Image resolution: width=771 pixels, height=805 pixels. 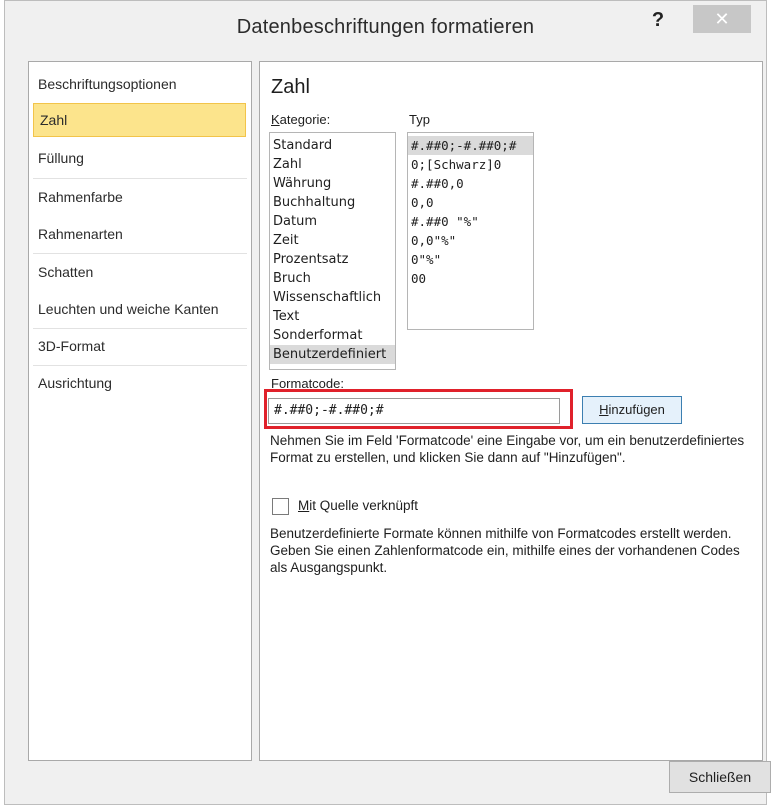 What do you see at coordinates (470, 183) in the screenshot?
I see `typ-item: #.##0,0` at bounding box center [470, 183].